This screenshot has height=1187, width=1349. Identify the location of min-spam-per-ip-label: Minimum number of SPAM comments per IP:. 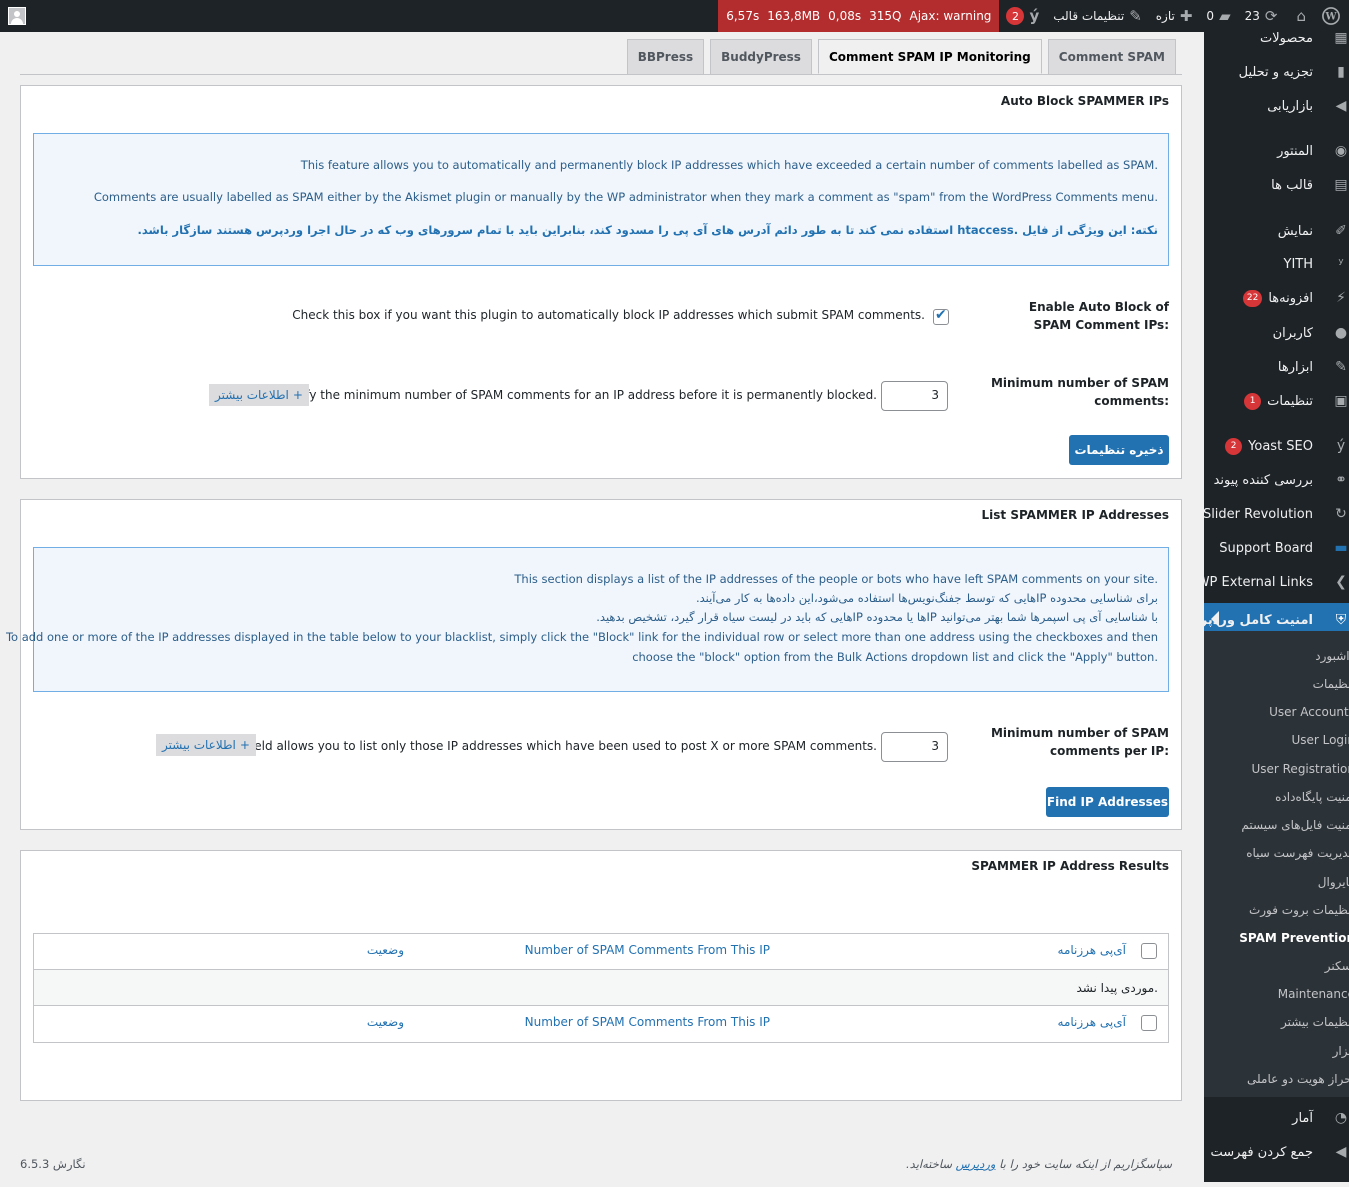
(1079, 742).